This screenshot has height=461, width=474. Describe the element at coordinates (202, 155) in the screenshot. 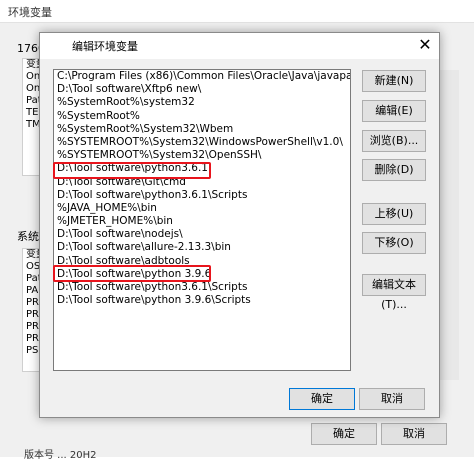

I see `path-item: %SYSTEMROOT%\System32\OpenSSH\` at that location.